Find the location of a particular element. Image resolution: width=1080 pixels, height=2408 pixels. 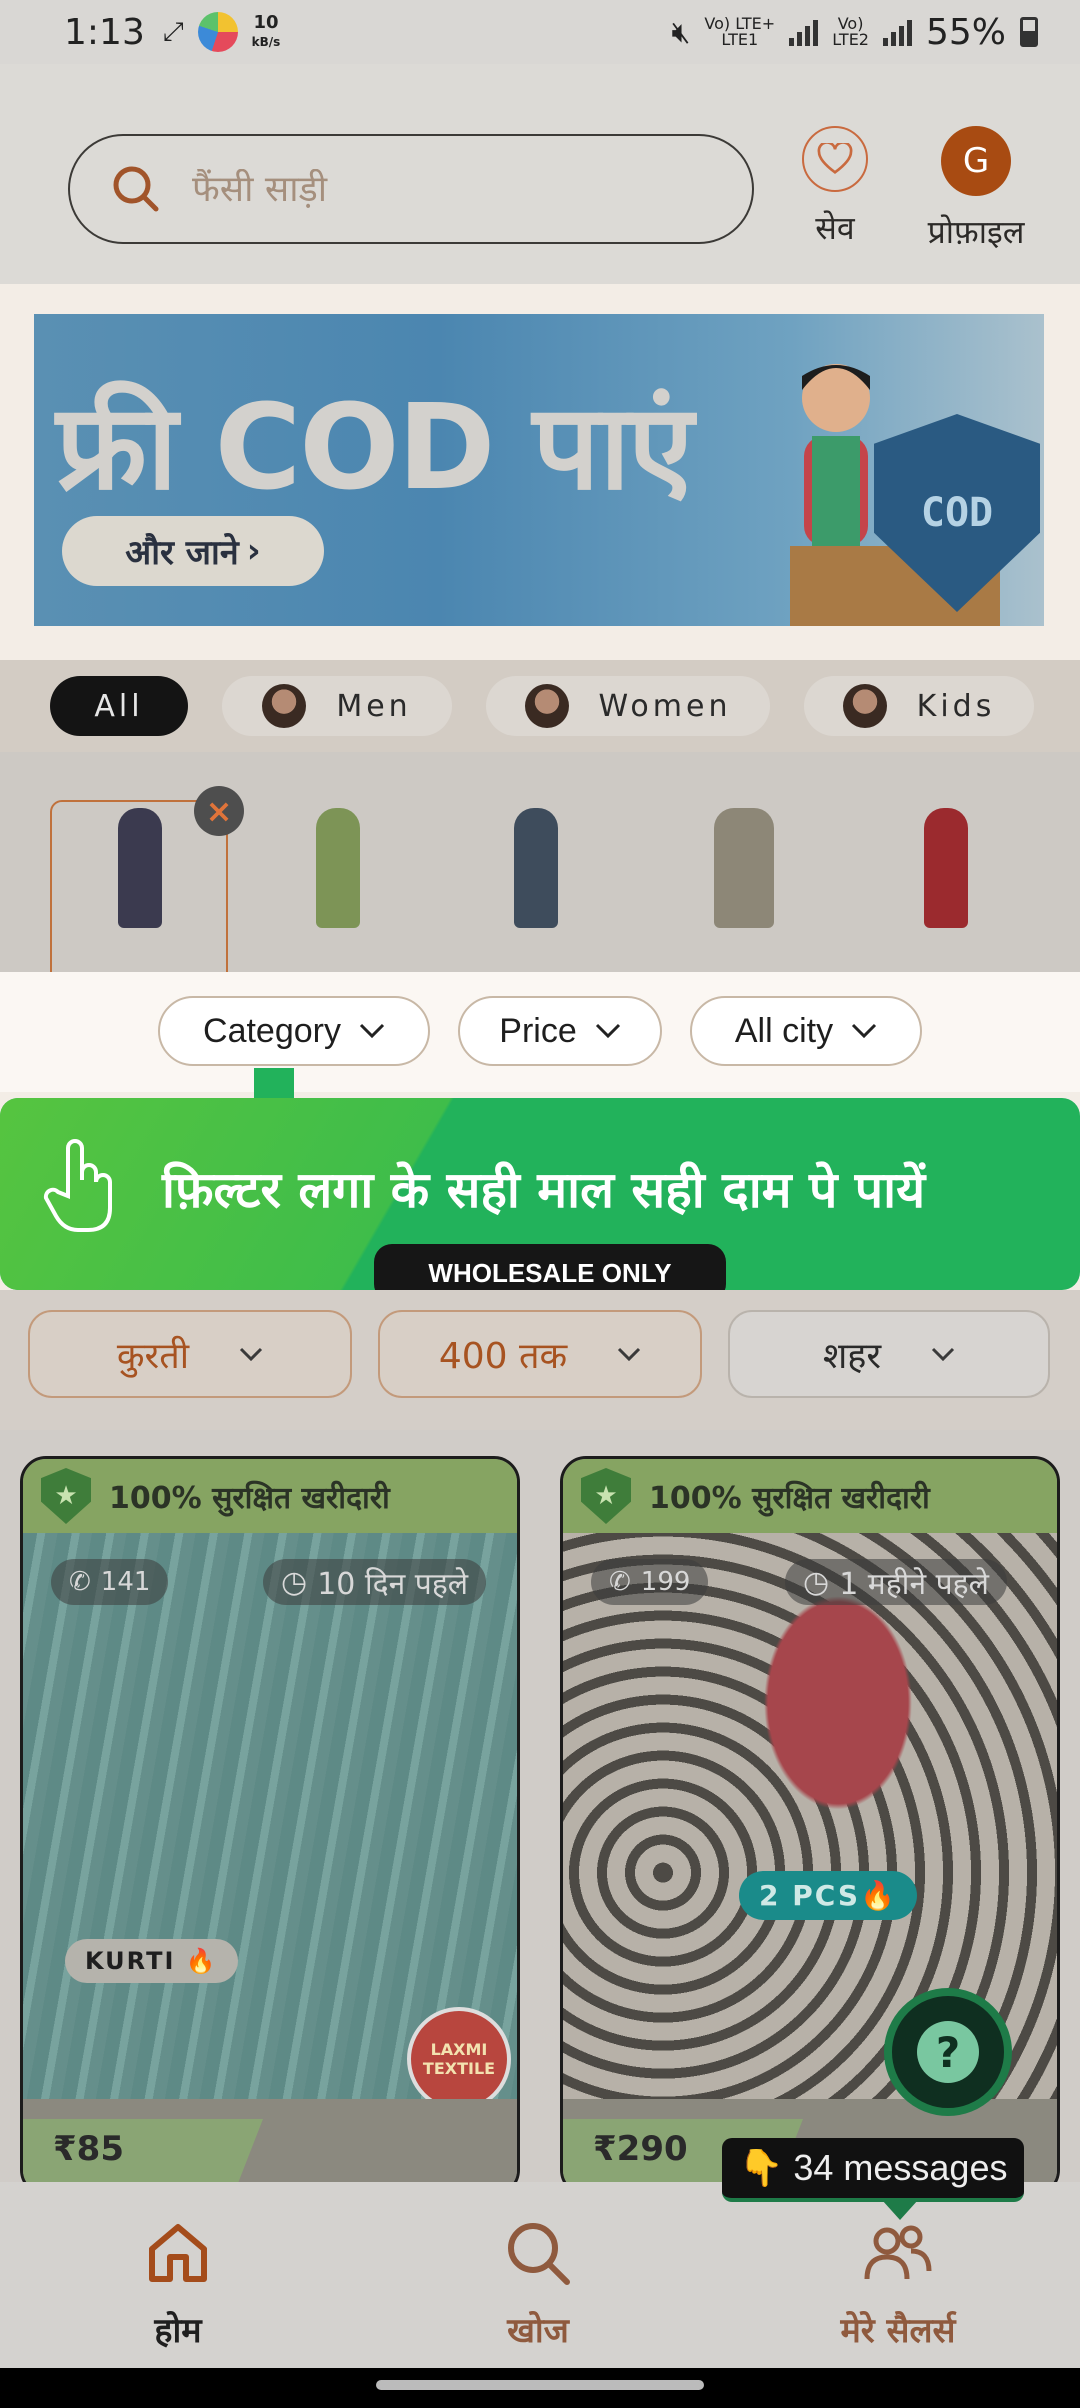

price-filter-label: Price is located at coordinates (538, 1030).